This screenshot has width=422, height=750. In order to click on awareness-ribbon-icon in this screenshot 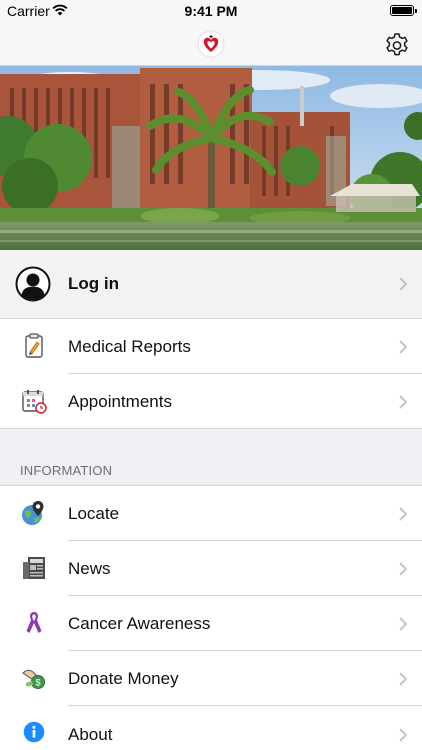, I will do `click(34, 622)`.